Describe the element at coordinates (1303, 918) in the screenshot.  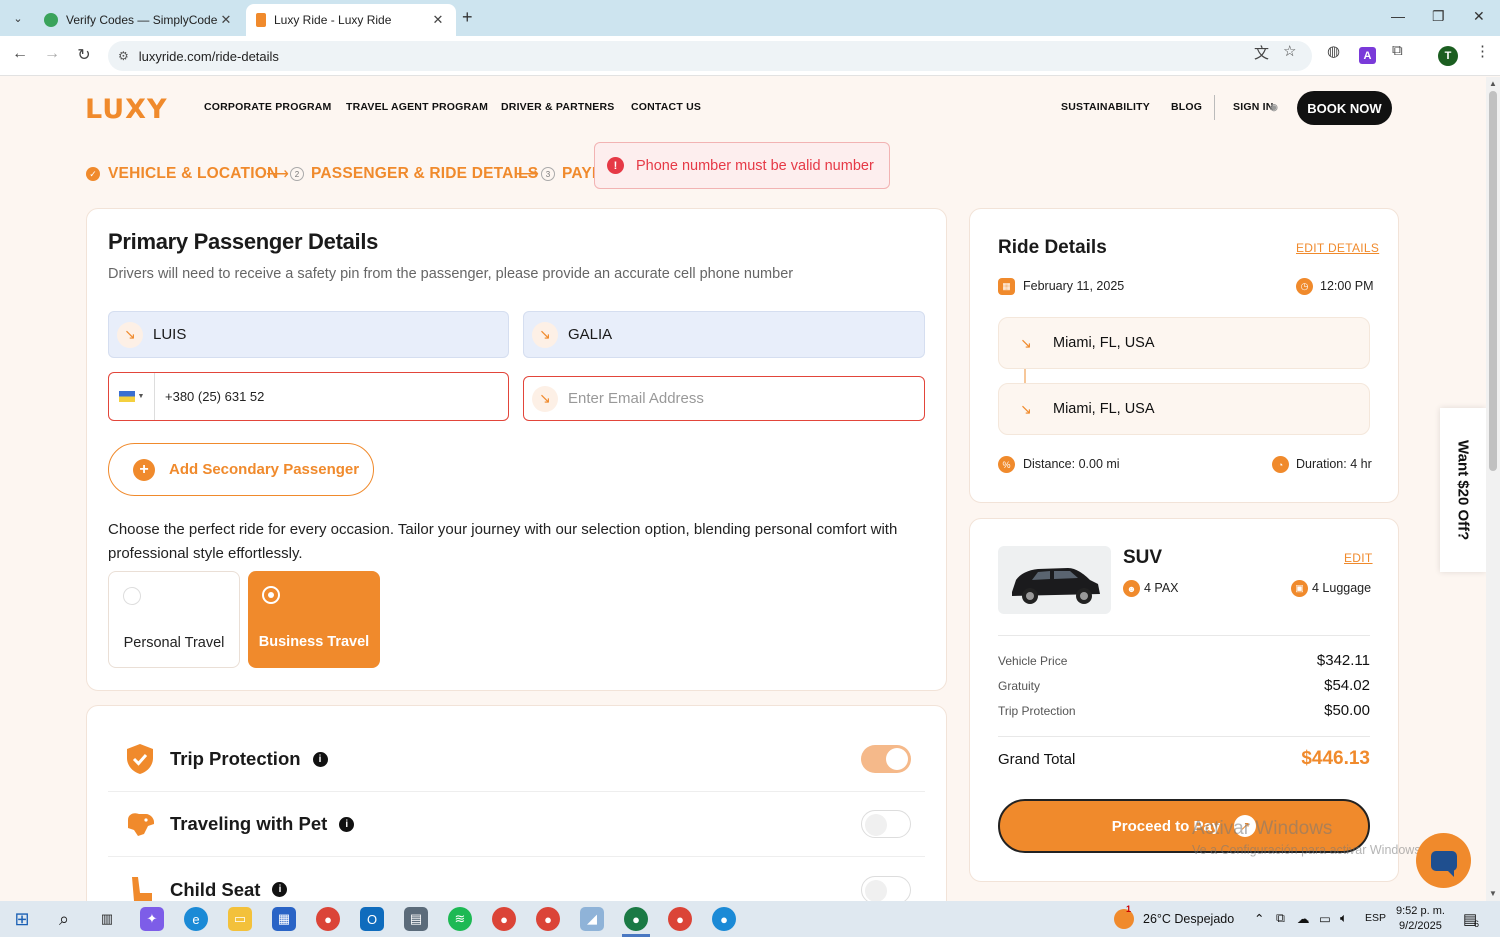
I see `cloud-icon: ☁` at that location.